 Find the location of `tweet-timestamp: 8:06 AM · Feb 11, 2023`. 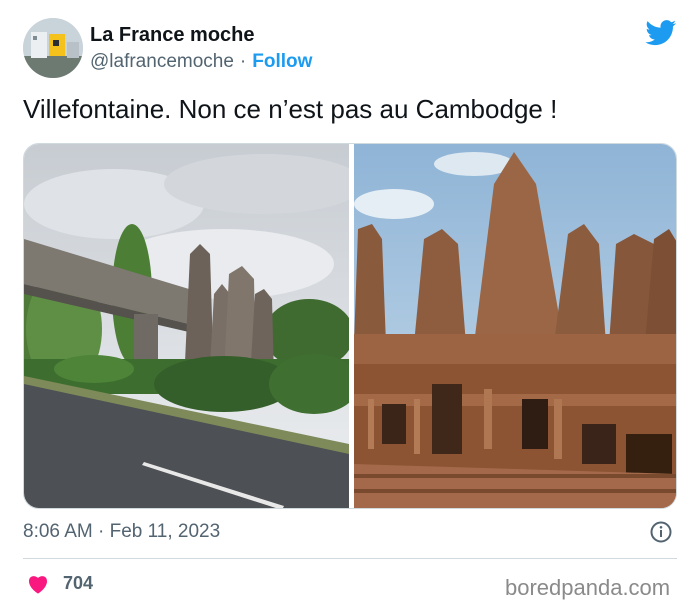

tweet-timestamp: 8:06 AM · Feb 11, 2023 is located at coordinates (121, 532).